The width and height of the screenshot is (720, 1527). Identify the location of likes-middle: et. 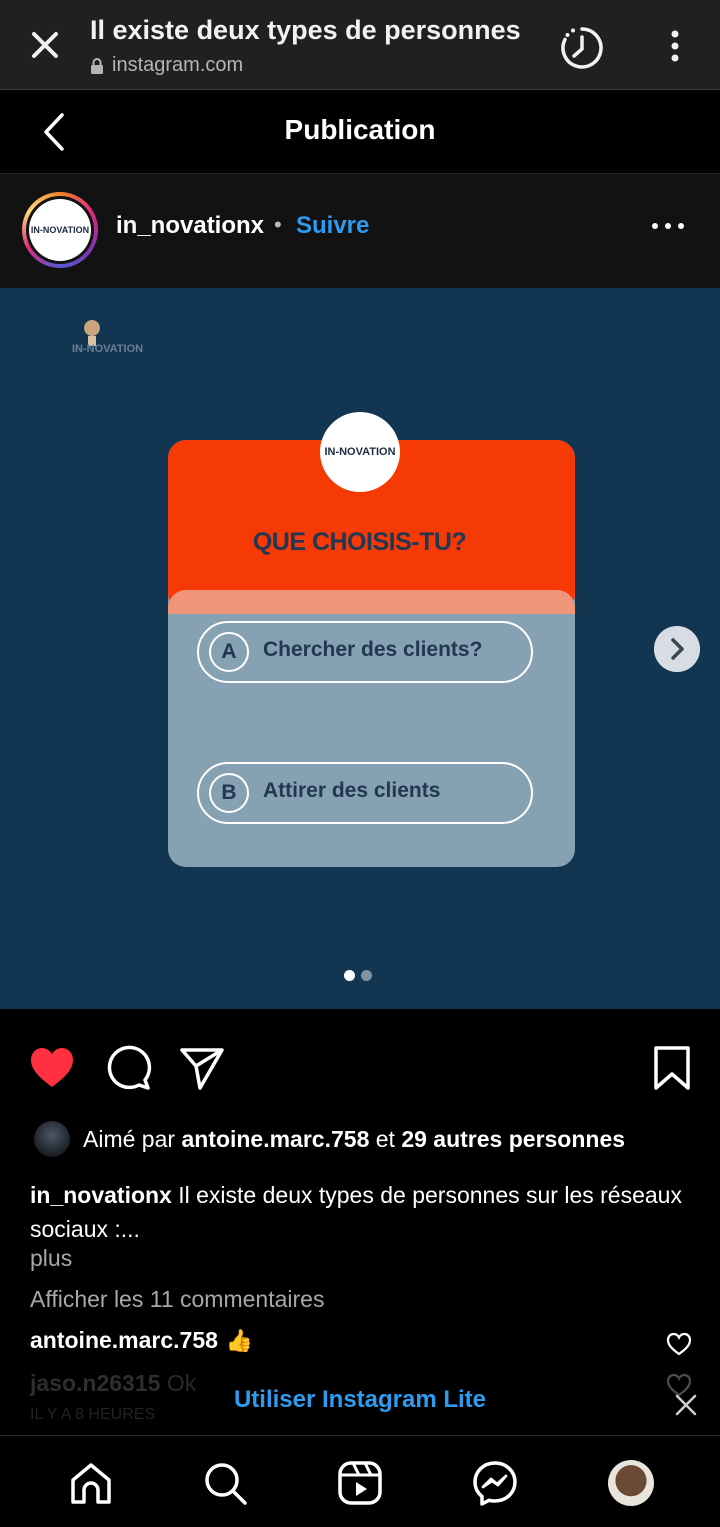
(385, 1138).